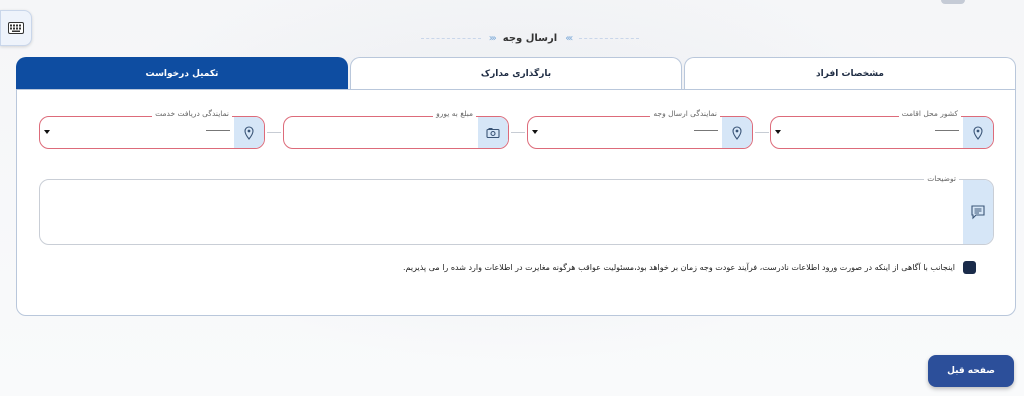  I want to click on country-label: کشور محل اقامت, so click(929, 113).